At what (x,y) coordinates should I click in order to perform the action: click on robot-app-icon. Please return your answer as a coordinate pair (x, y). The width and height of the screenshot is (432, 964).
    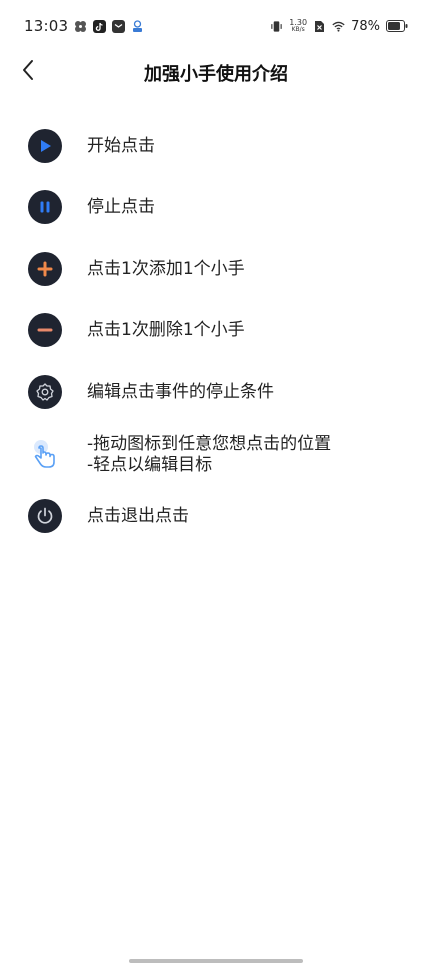
    Looking at the image, I should click on (137, 26).